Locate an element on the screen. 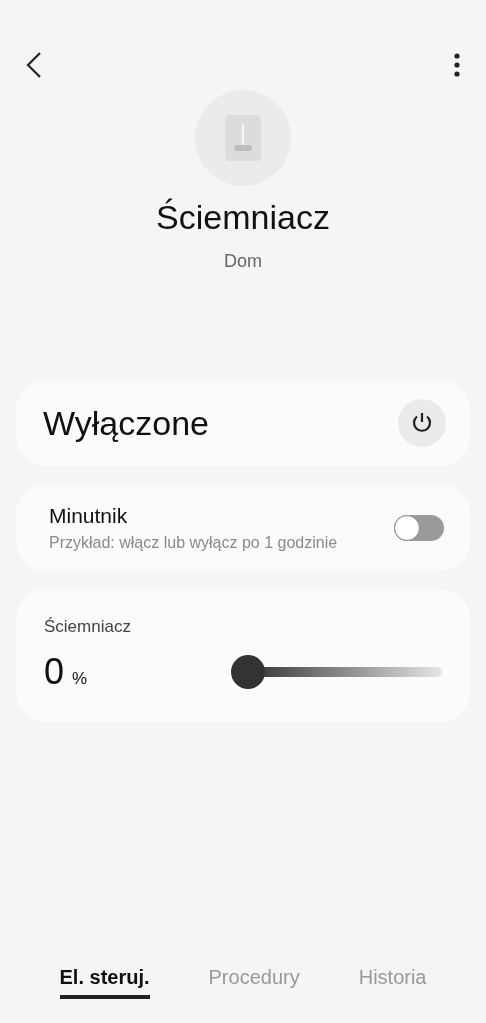  more-options-button is located at coordinates (457, 65).